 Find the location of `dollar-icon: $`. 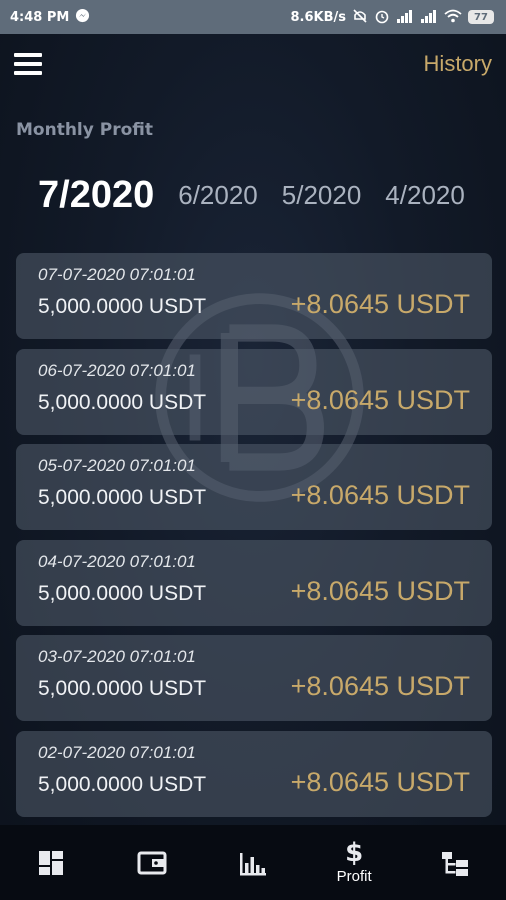

dollar-icon: $ is located at coordinates (354, 853).